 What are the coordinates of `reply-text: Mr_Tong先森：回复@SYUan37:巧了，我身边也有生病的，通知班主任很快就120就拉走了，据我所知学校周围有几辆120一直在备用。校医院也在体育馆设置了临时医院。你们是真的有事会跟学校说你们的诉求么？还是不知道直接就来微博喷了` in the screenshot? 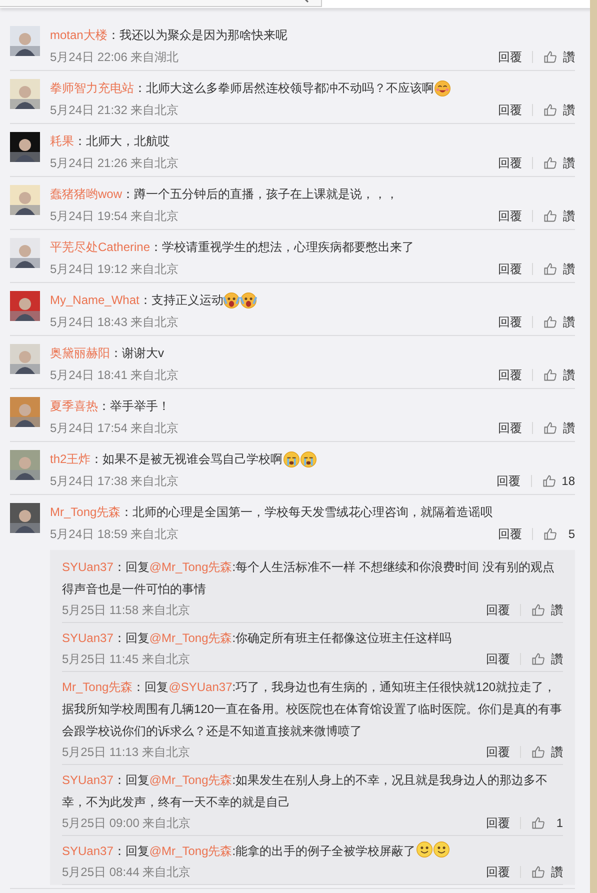 It's located at (312, 709).